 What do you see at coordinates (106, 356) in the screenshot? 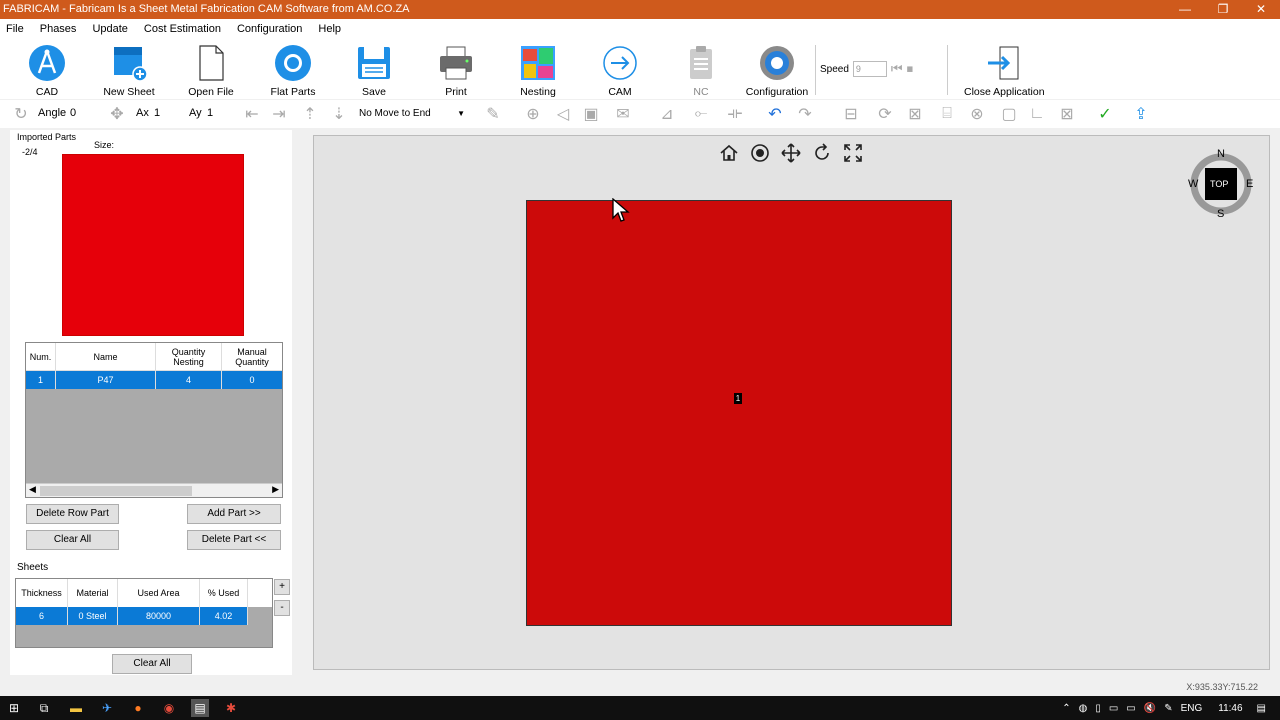
I see `column-header: Name` at bounding box center [106, 356].